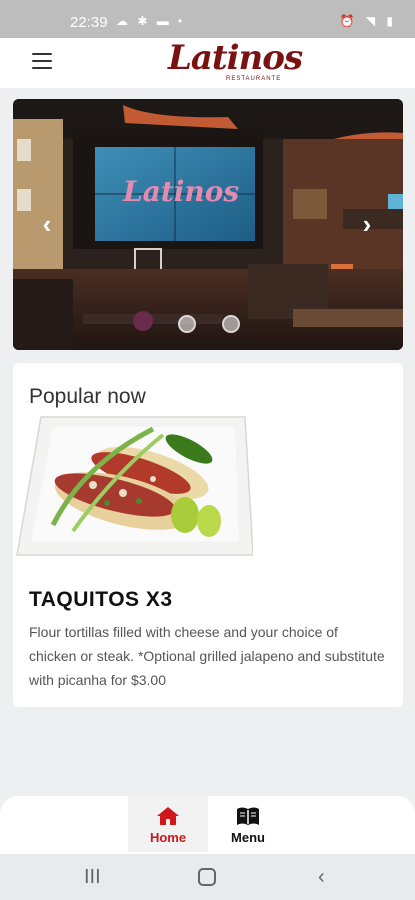  Describe the element at coordinates (151, 21) in the screenshot. I see `notification-icons: ☁ ✱ ▬ •` at that location.